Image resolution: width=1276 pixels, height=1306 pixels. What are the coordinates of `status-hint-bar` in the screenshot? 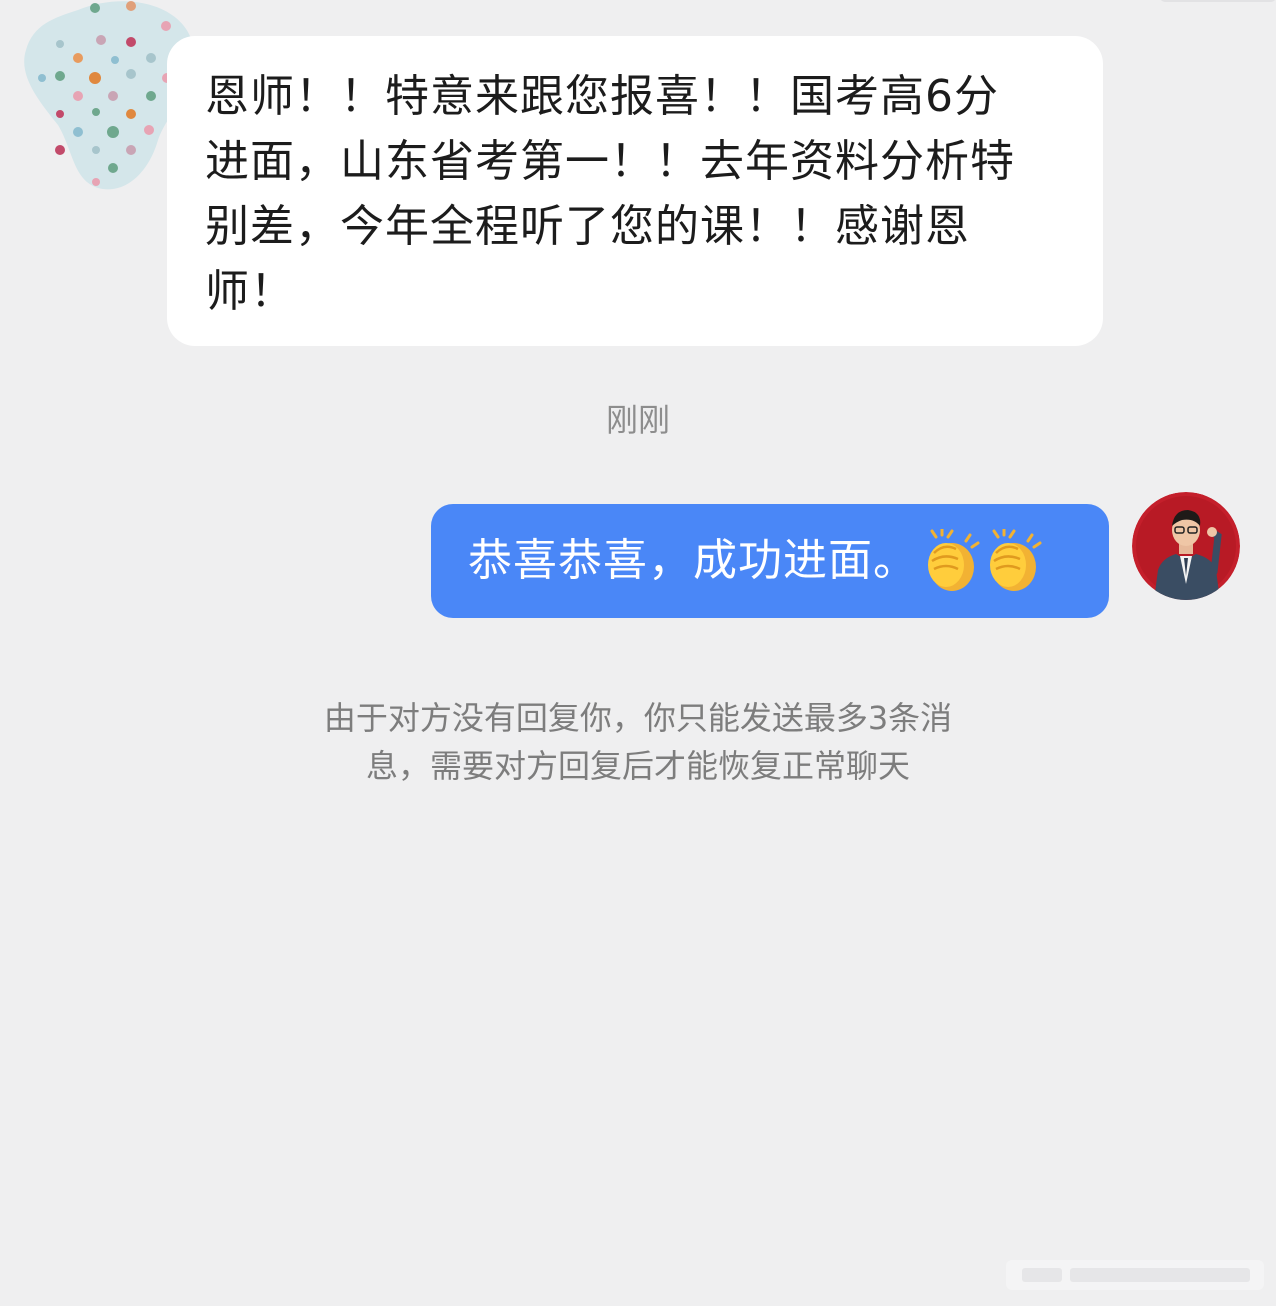 It's located at (1218, 1).